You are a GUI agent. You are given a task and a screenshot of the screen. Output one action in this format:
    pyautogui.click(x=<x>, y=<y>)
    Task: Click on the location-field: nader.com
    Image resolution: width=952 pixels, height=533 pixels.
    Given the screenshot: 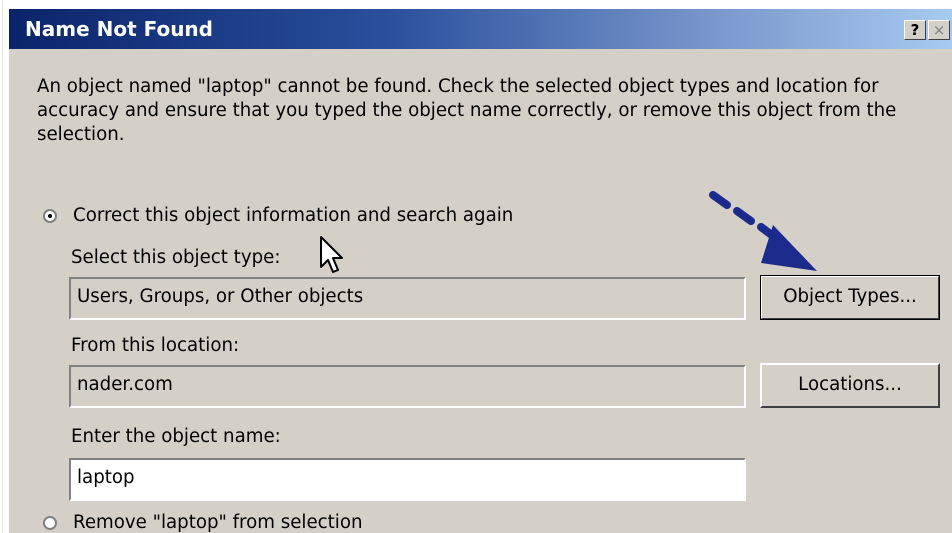 What is the action you would take?
    pyautogui.click(x=407, y=386)
    